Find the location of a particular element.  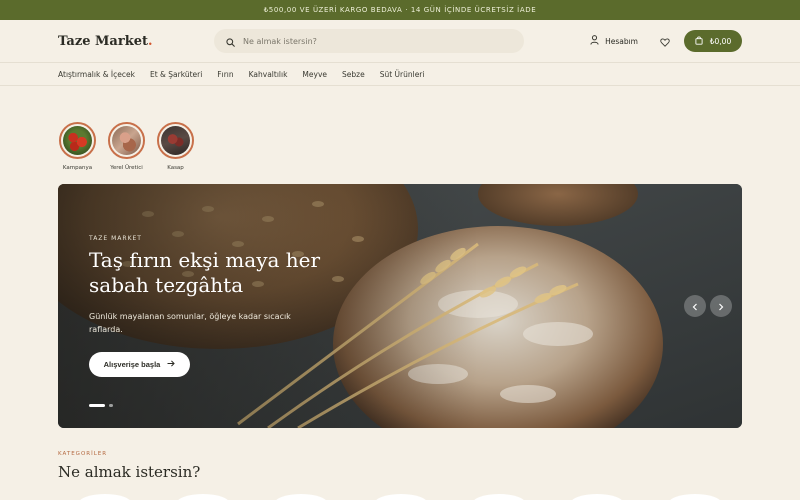

slide-indicators is located at coordinates (101, 405).